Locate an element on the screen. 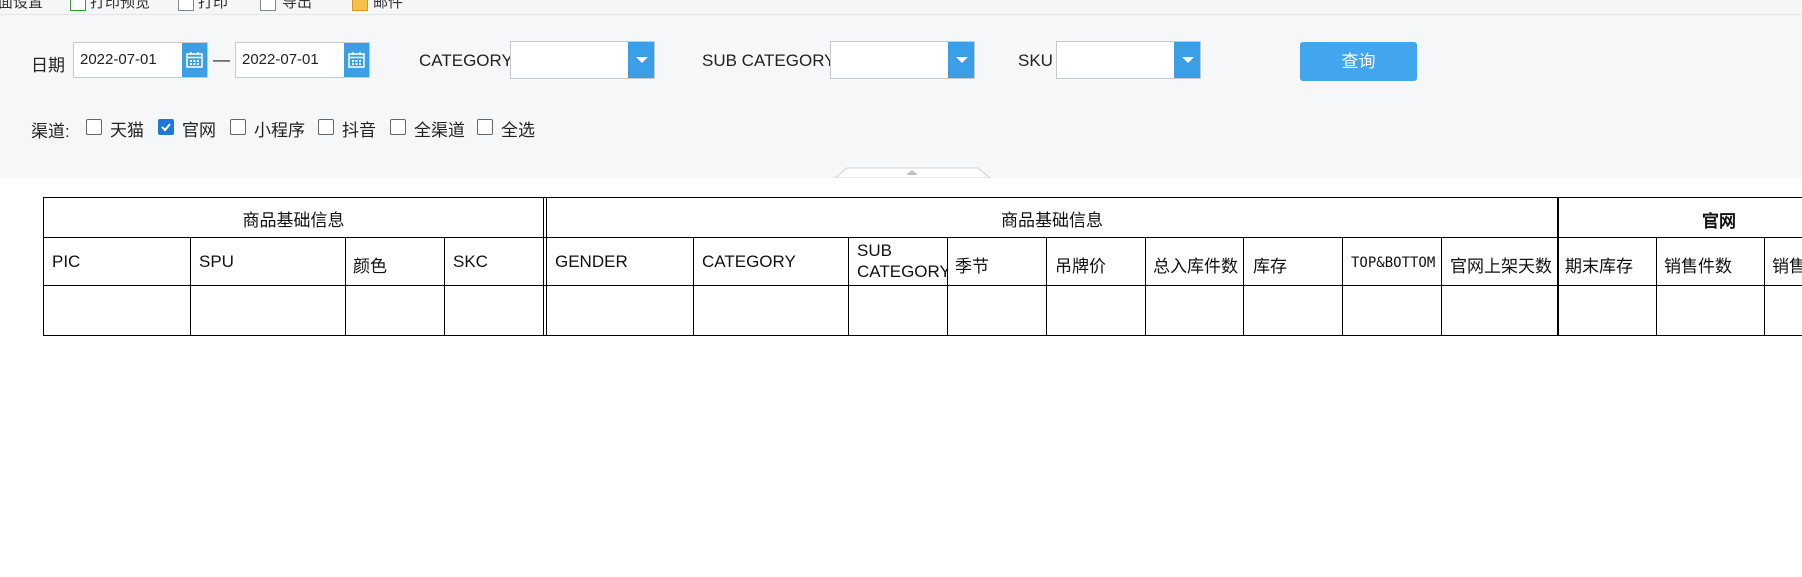 Image resolution: width=1802 pixels, height=577 pixels. channel-checkbox-official-site is located at coordinates (166, 127).